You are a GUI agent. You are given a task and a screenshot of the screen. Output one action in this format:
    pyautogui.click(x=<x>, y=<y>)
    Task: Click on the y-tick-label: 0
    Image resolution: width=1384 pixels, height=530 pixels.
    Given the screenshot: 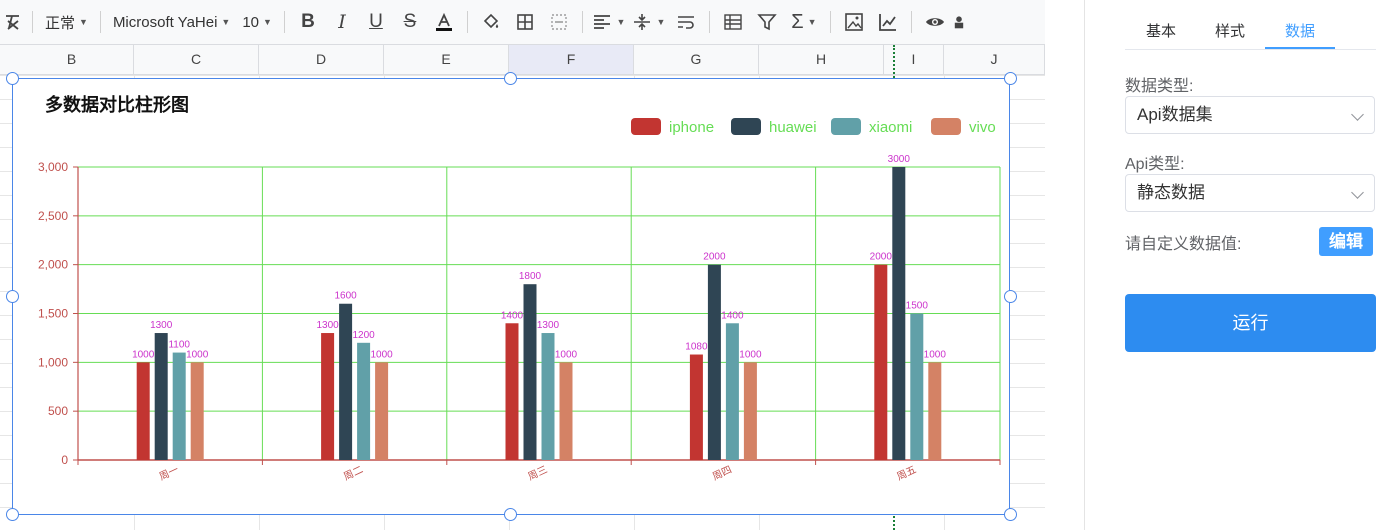 What is the action you would take?
    pyautogui.click(x=64, y=460)
    